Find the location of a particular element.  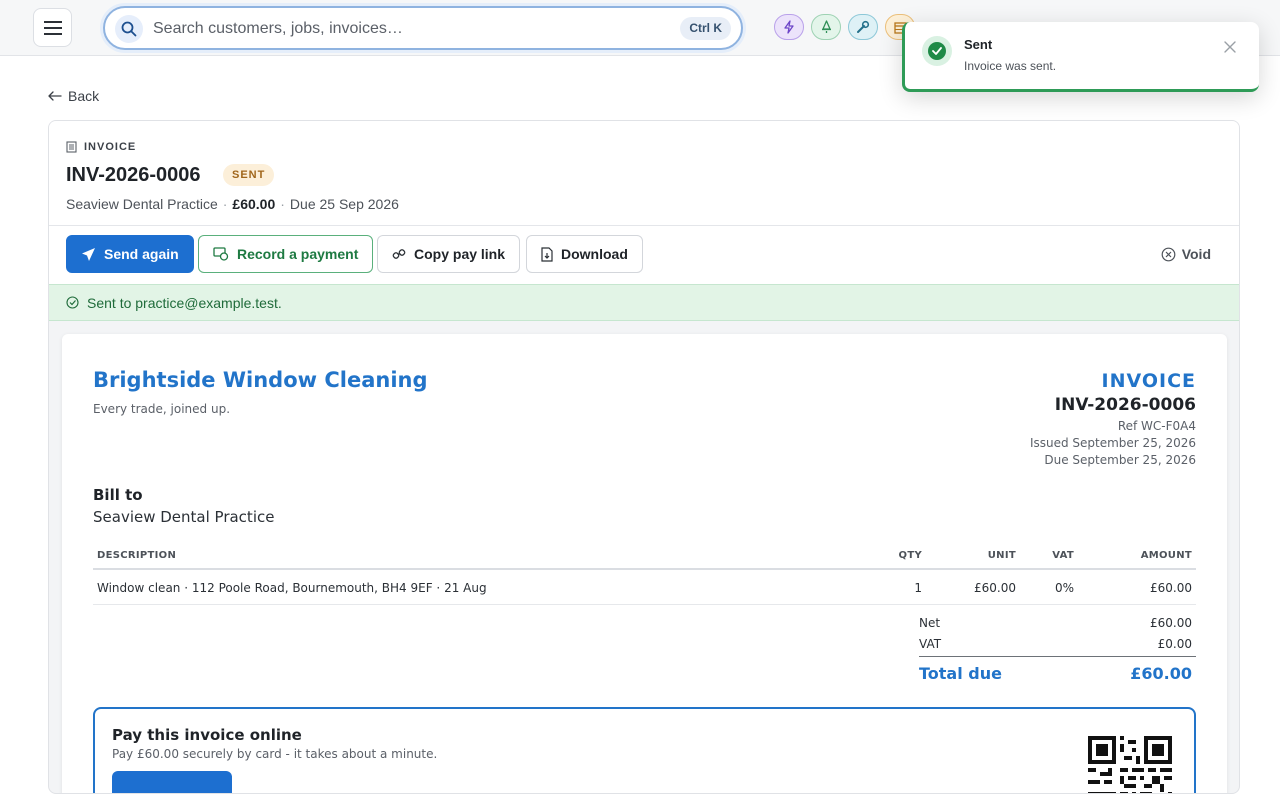

business-tagline: Every trade, joined up. is located at coordinates (162, 409).